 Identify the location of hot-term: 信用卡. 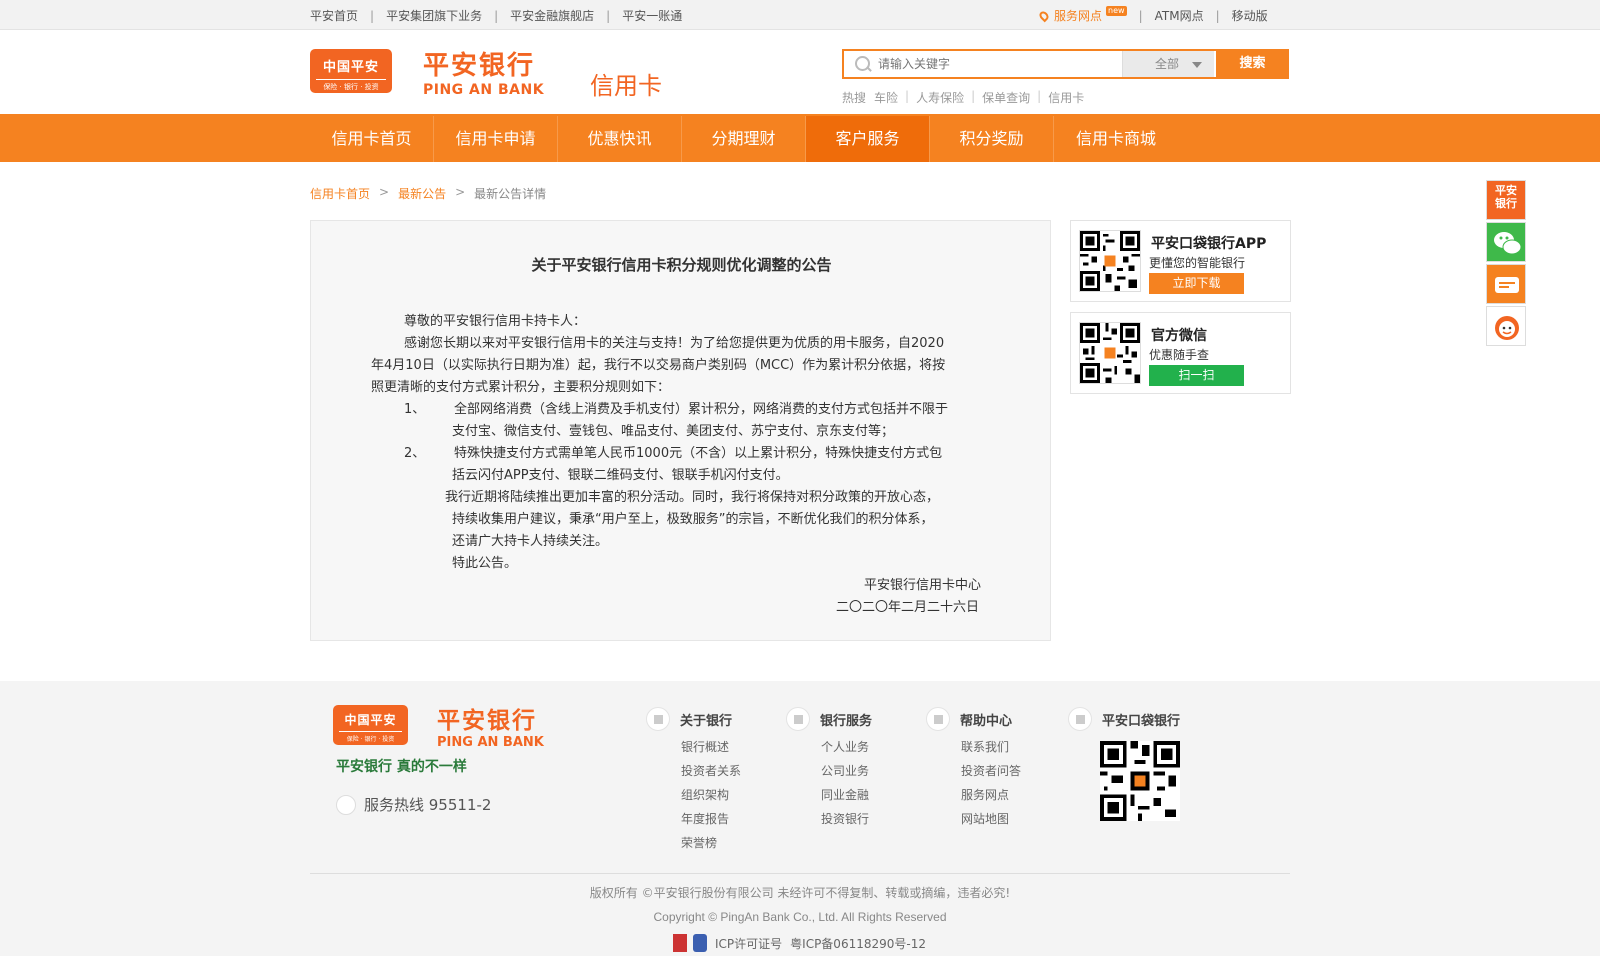
(1066, 97).